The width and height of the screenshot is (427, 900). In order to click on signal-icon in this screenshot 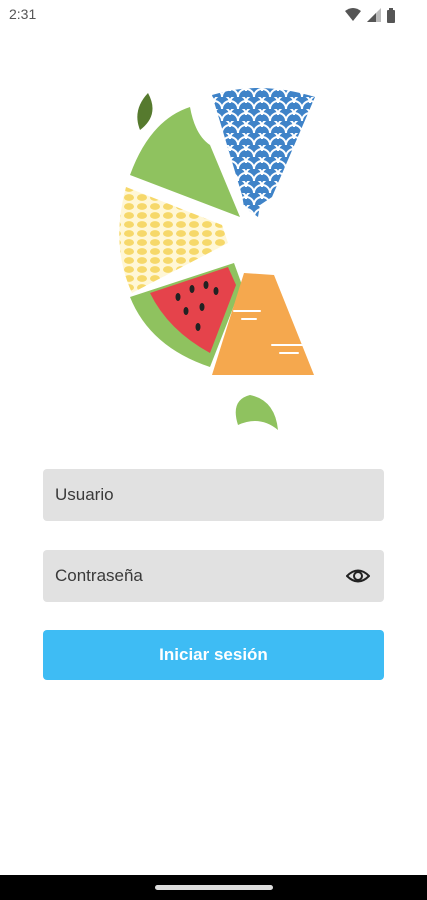, I will do `click(374, 15)`.